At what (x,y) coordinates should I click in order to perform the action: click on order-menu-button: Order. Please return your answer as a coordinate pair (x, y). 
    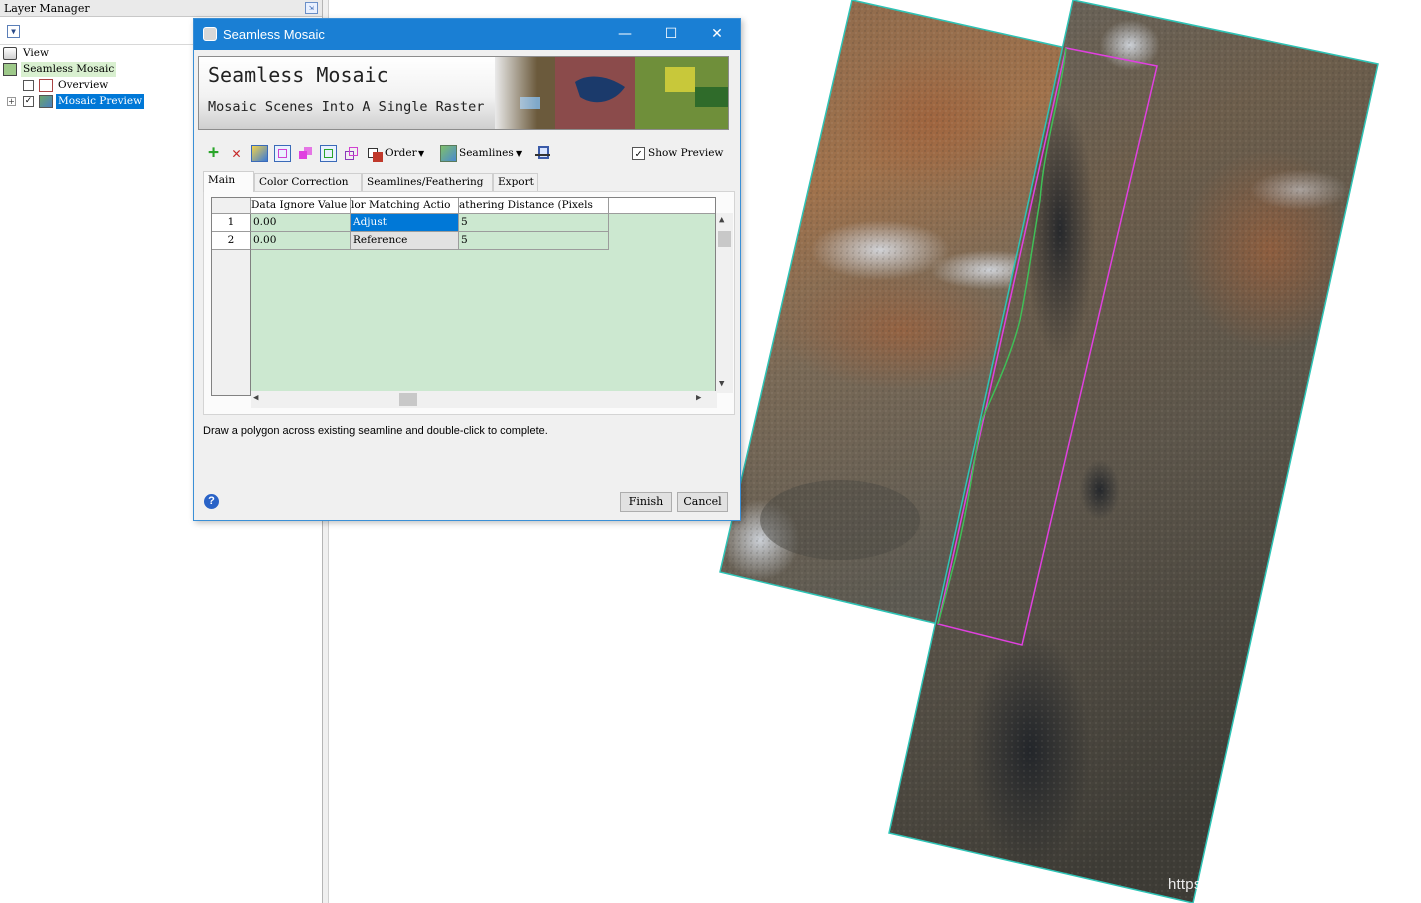
    Looking at the image, I should click on (401, 153).